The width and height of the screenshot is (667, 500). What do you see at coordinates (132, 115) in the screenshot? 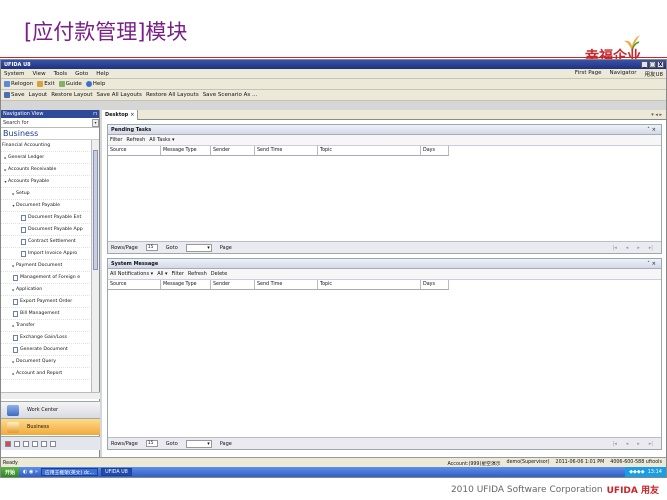
I see `tab-close-icon: ×` at bounding box center [132, 115].